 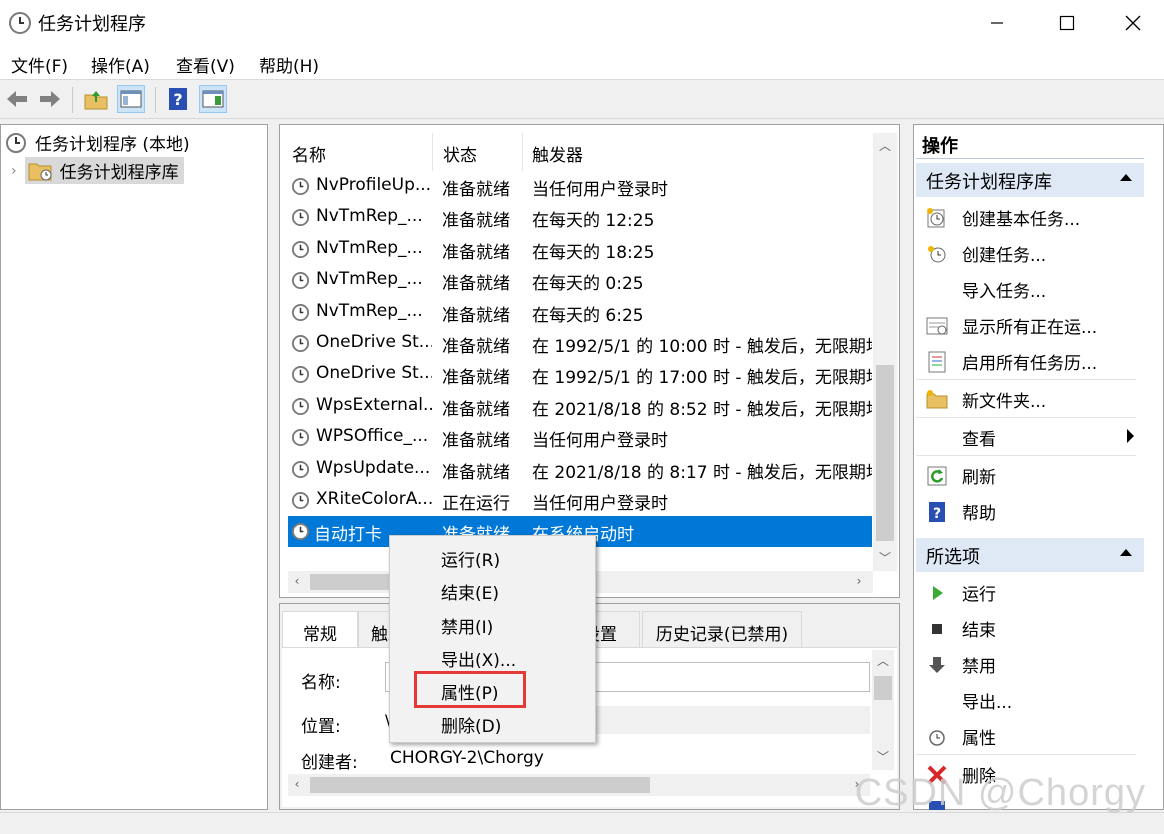 What do you see at coordinates (14, 171) in the screenshot?
I see `chevron-right-icon: ›` at bounding box center [14, 171].